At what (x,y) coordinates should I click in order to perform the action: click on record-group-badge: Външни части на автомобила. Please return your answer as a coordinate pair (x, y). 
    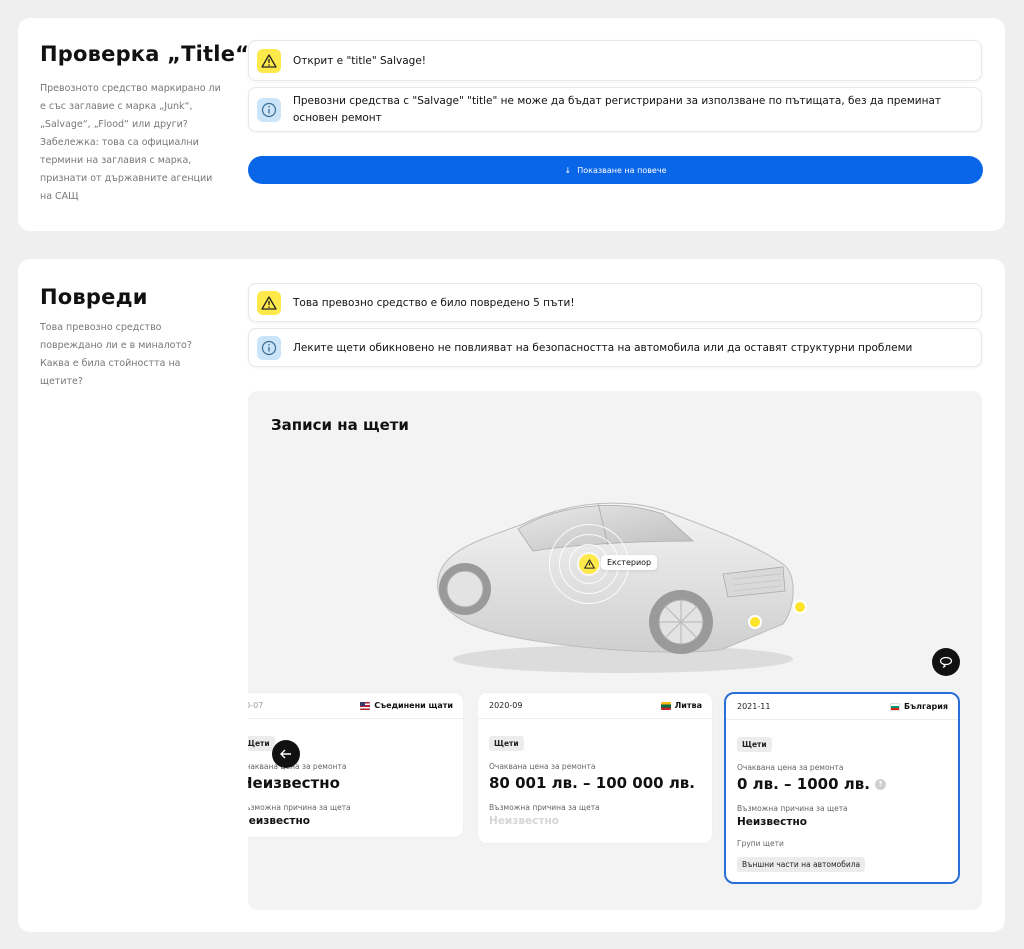
    Looking at the image, I should click on (801, 864).